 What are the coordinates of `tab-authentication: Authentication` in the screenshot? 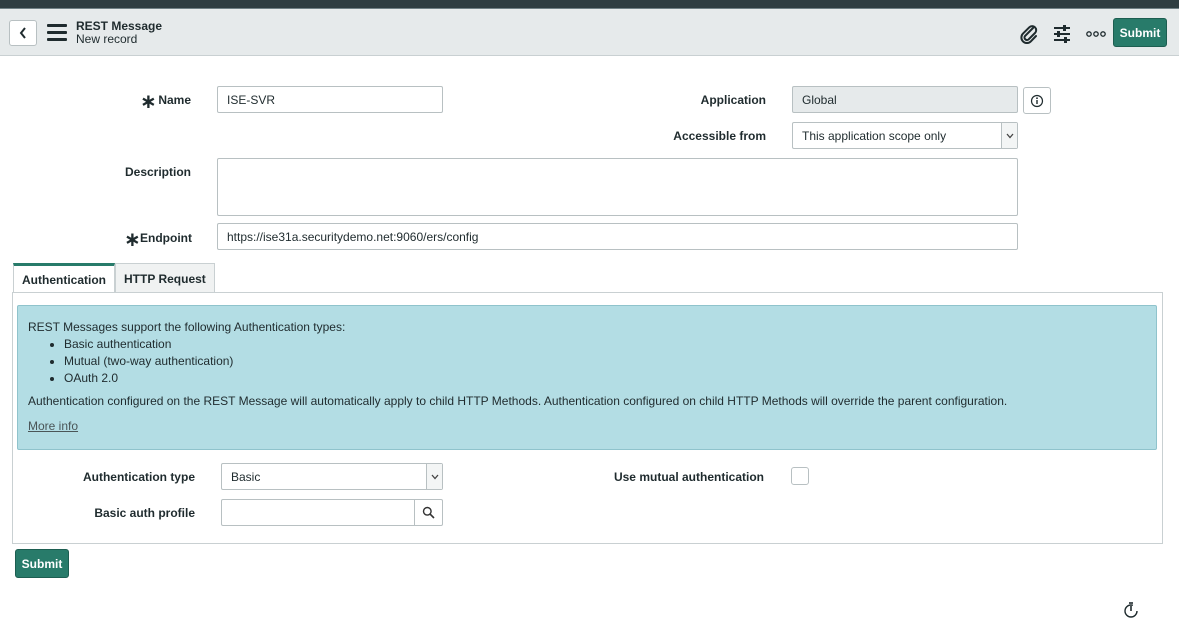 It's located at (64, 278).